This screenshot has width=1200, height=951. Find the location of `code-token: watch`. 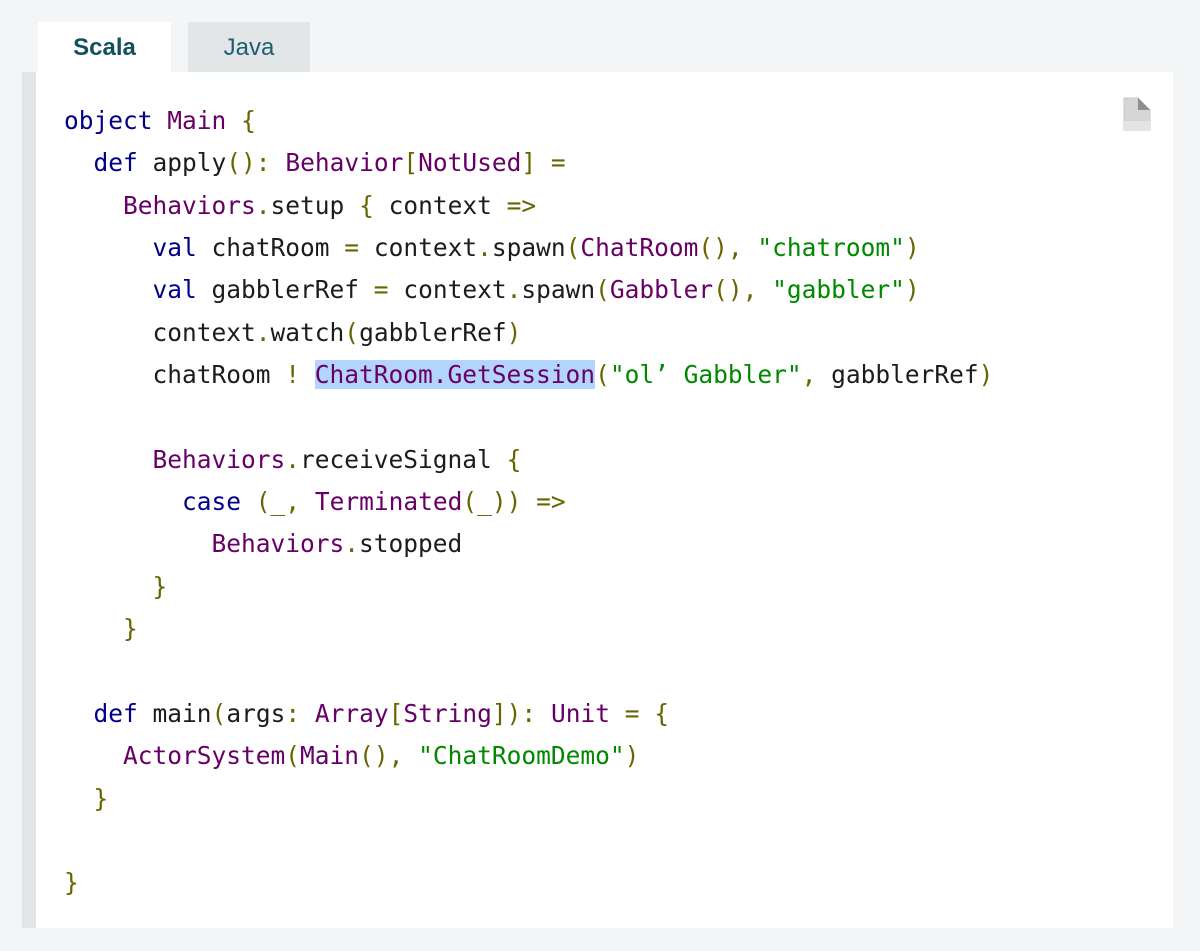

code-token: watch is located at coordinates (307, 332).